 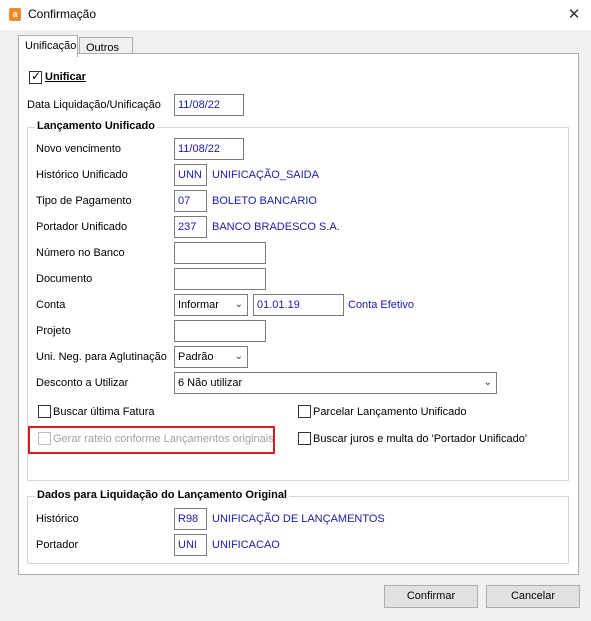 I want to click on buscar-fatura-checkbox, so click(x=44, y=411).